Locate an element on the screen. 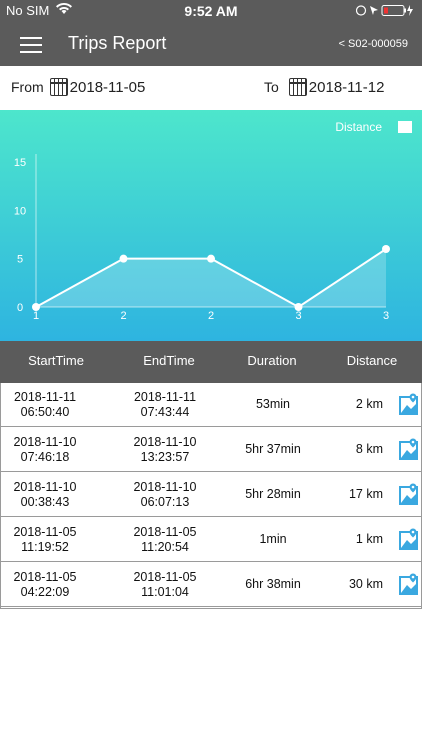 This screenshot has height=750, width=422. start-time-cell: 2018-11-11 06:50:40 is located at coordinates (45, 405).